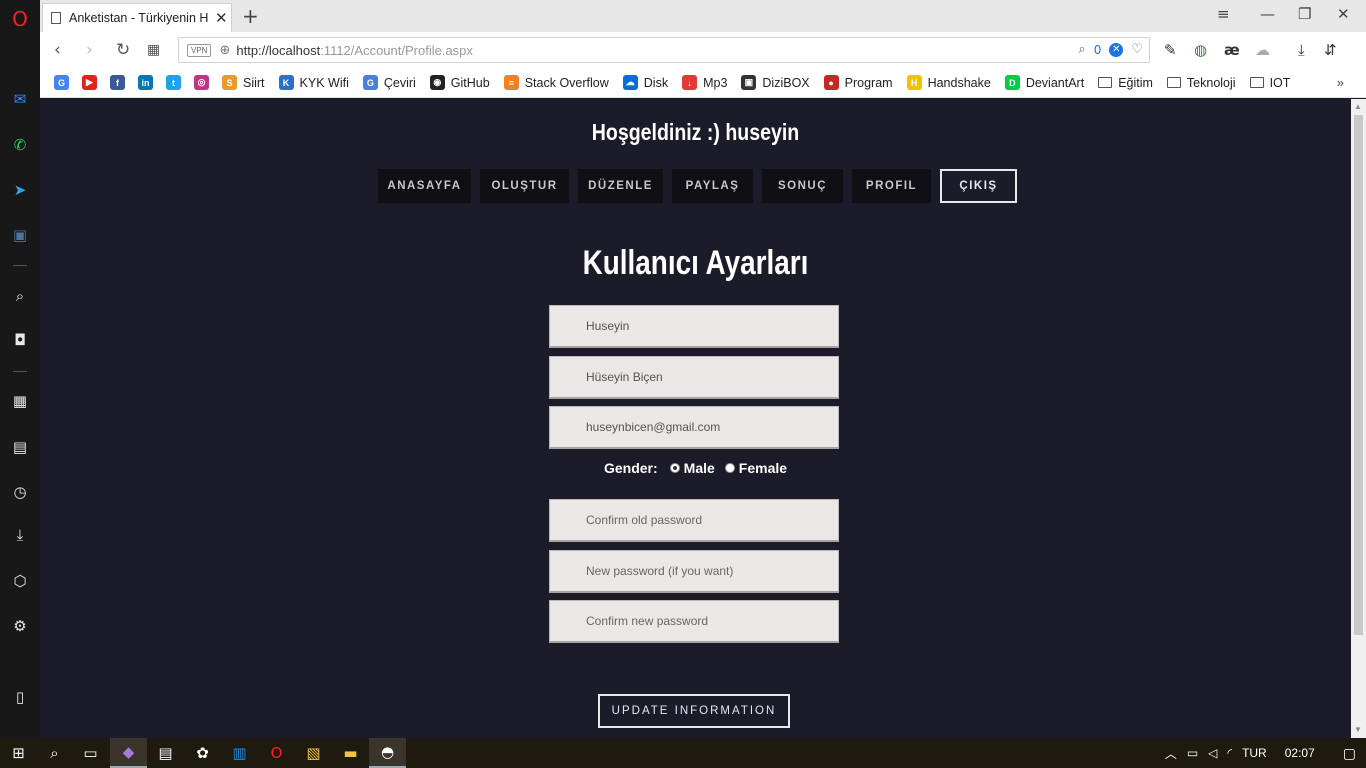  I want to click on nav-olustur: OLUŞTUR, so click(524, 186).